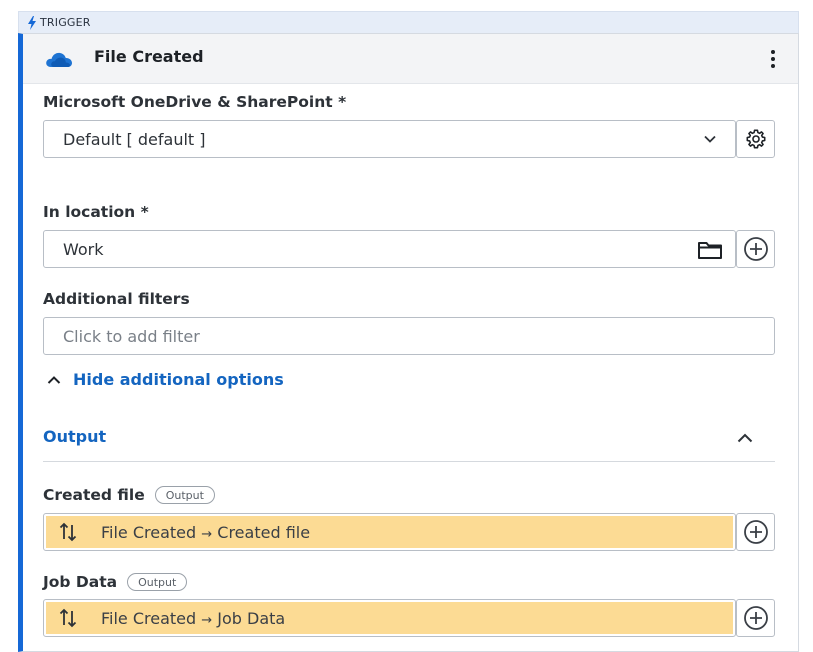 Image resolution: width=813 pixels, height=652 pixels. Describe the element at coordinates (710, 139) in the screenshot. I see `chevron-down-icon` at that location.